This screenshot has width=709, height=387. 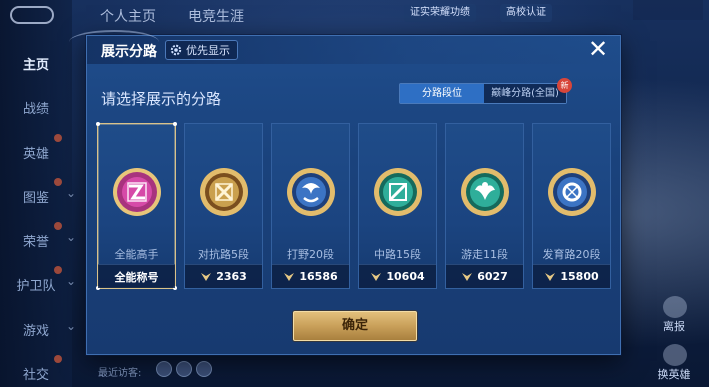 I want to click on confirm-button: 确定, so click(x=355, y=326).